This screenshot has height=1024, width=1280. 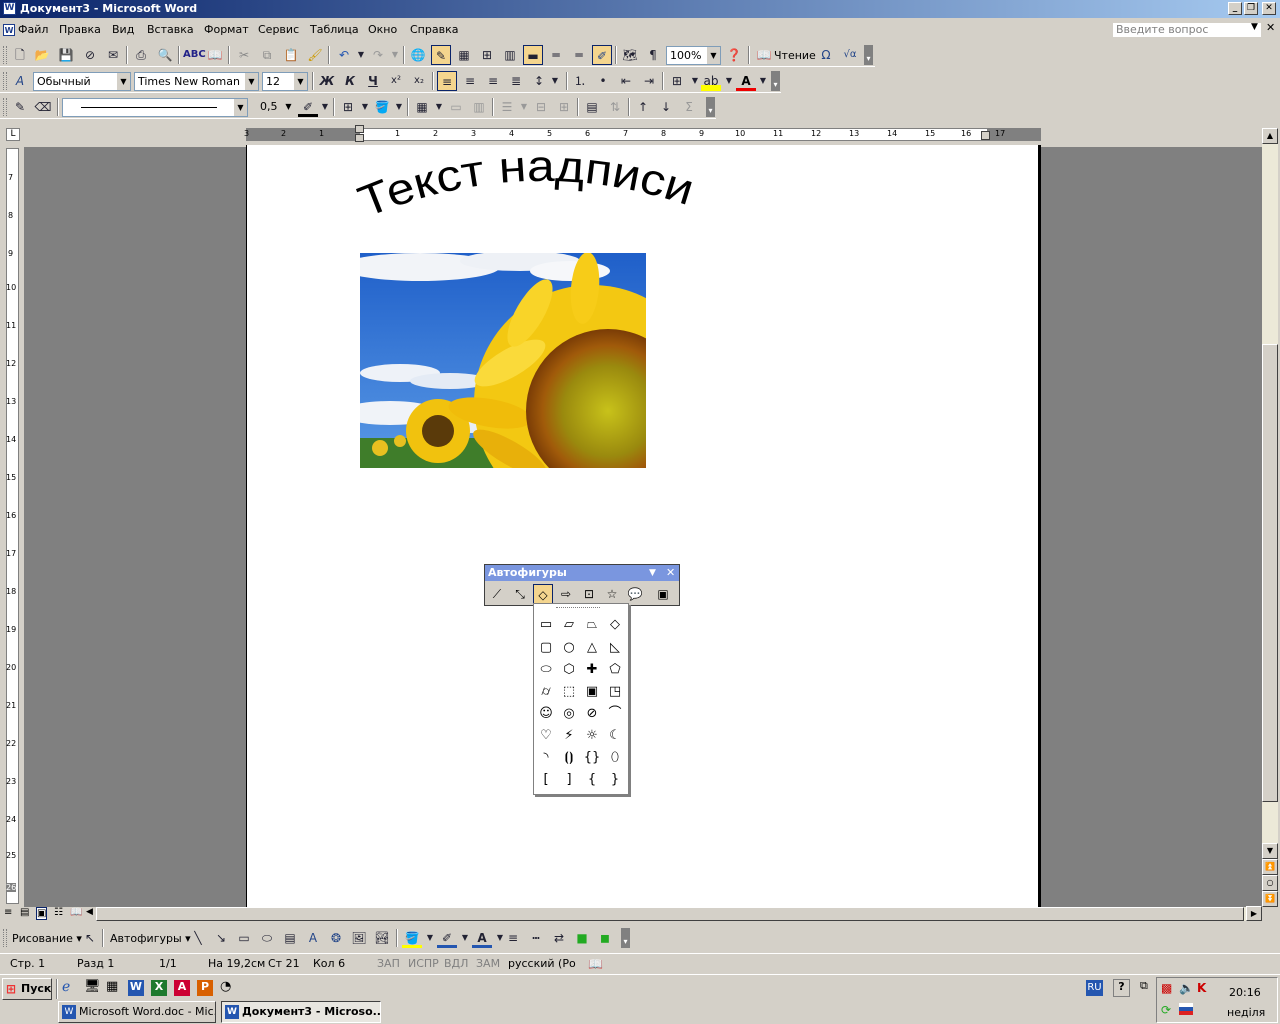 What do you see at coordinates (313, 938) in the screenshot?
I see `insert-wordart-icon: A` at bounding box center [313, 938].